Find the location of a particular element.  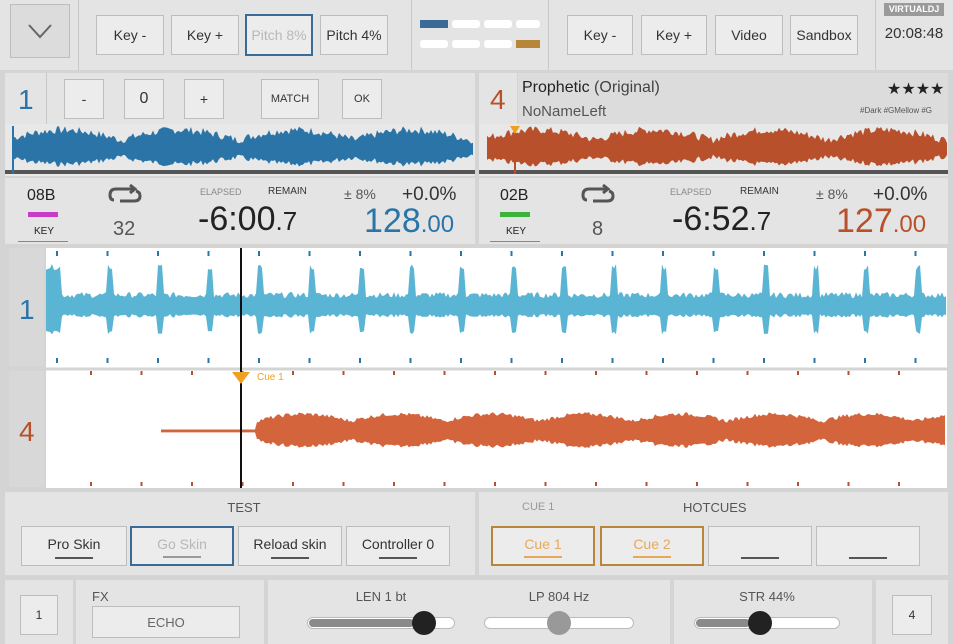

len-slider is located at coordinates (381, 623).